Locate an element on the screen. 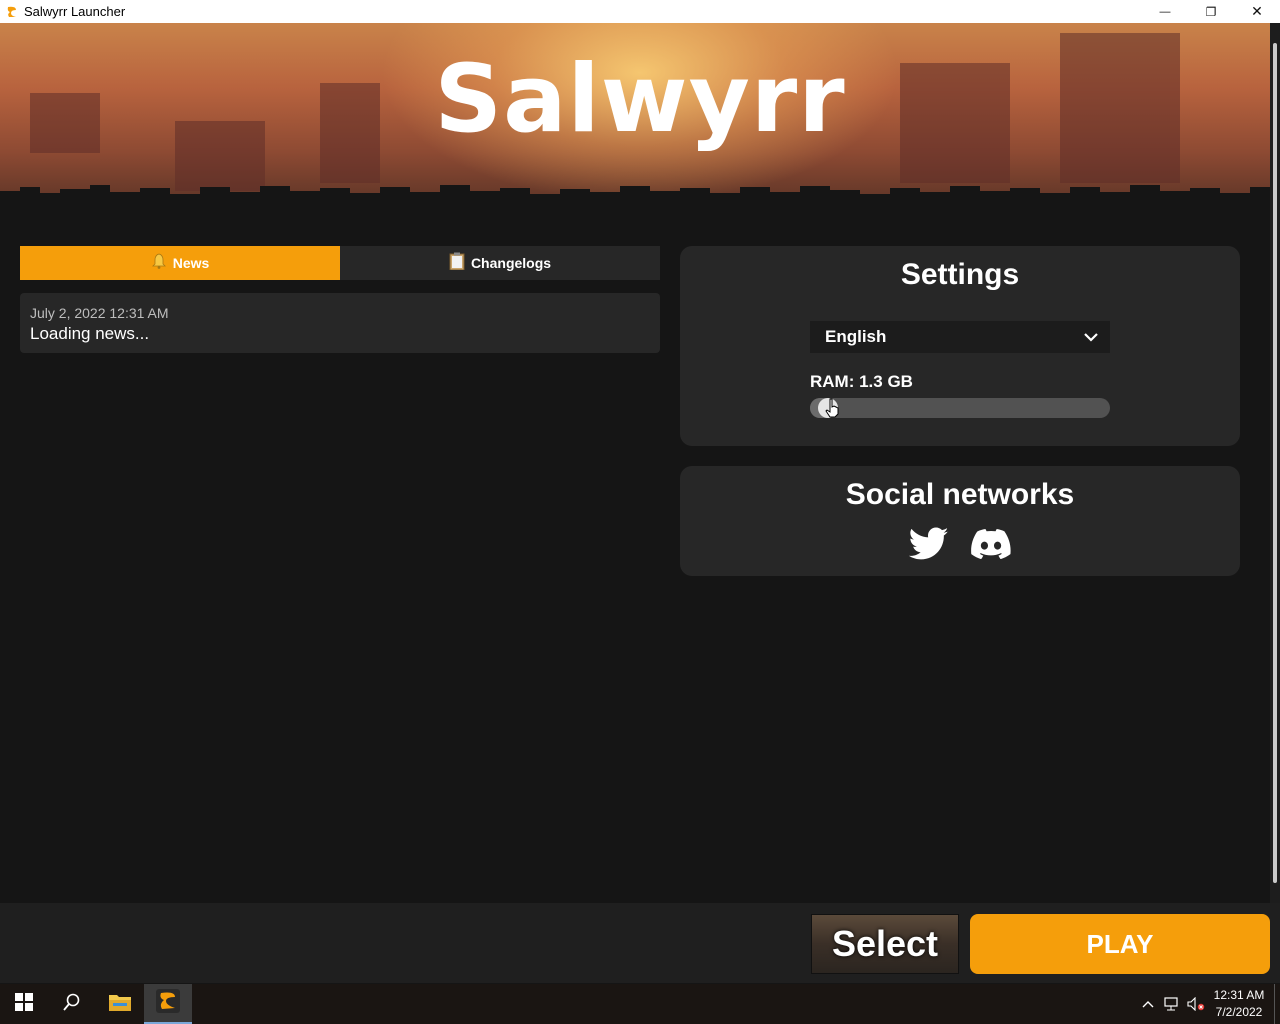 The width and height of the screenshot is (1280, 1024). restore-button: ❐ is located at coordinates (1211, 11).